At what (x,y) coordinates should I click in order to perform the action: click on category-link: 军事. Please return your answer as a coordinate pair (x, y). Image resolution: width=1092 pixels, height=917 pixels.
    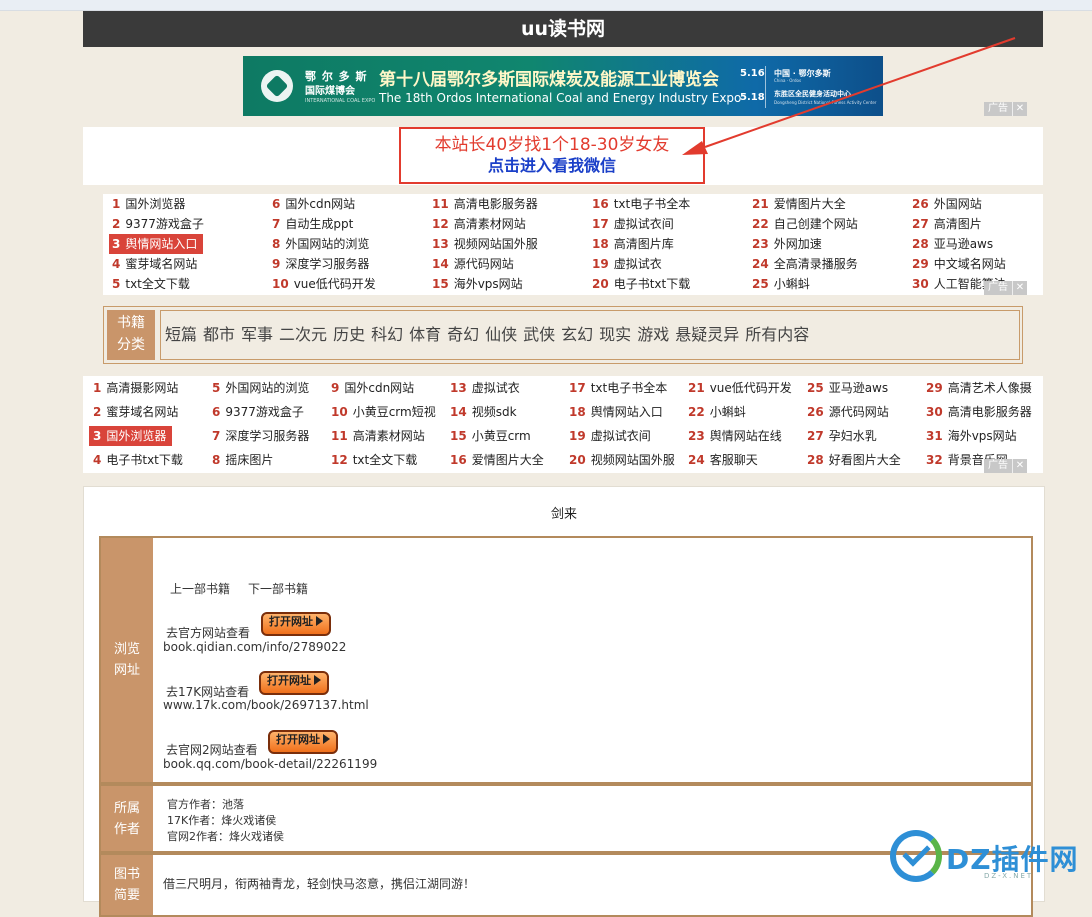
    Looking at the image, I should click on (257, 335).